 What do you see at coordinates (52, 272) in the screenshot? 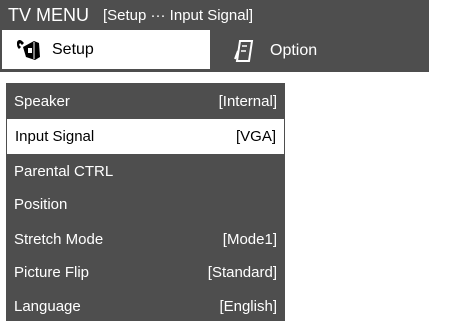
I see `menu-item-label: Picture Flip` at bounding box center [52, 272].